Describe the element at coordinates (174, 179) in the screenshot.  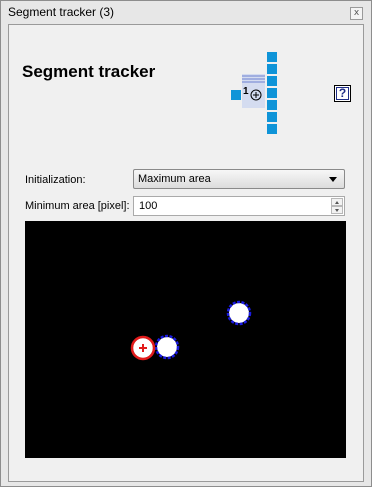
I see `initialization-value: Maximum area` at that location.